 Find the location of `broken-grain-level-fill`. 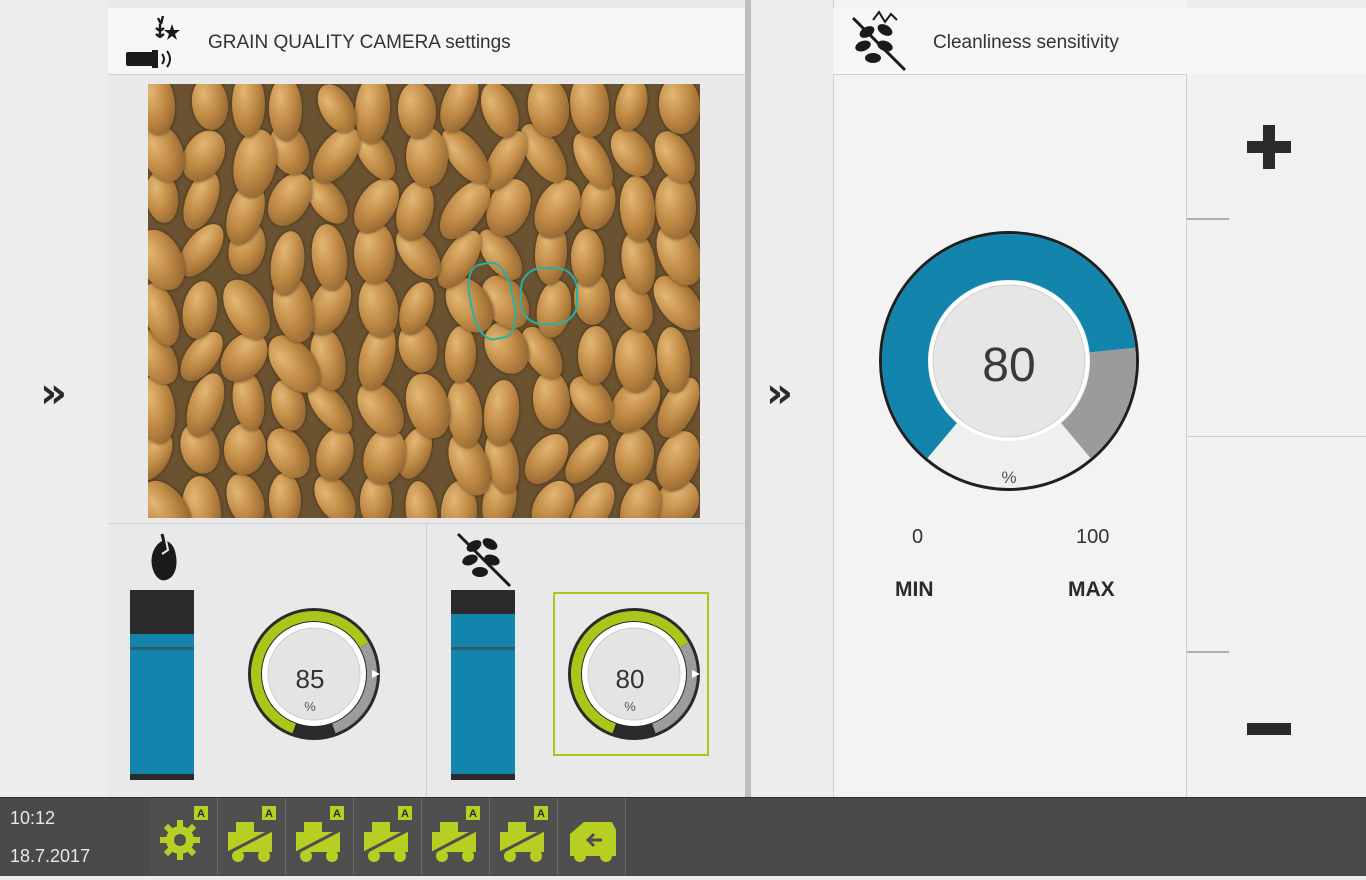

broken-grain-level-fill is located at coordinates (162, 704).